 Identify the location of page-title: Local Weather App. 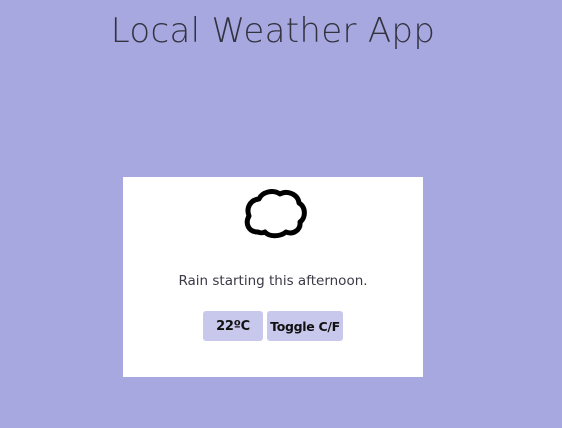
(273, 31).